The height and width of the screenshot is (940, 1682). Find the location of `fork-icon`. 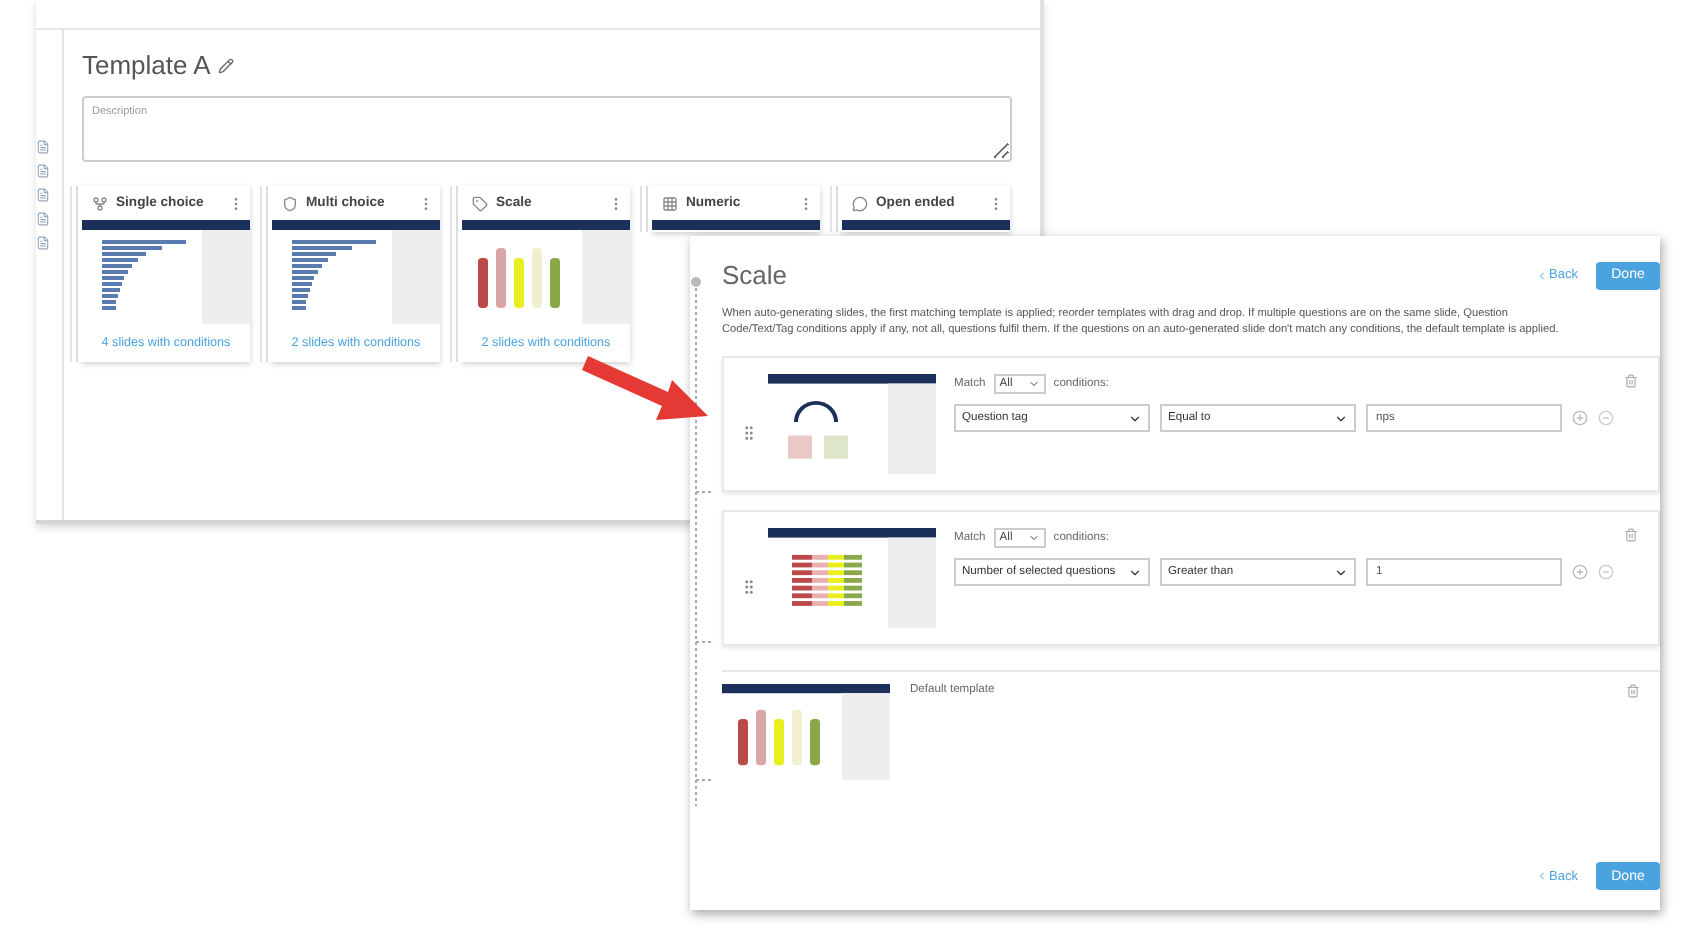

fork-icon is located at coordinates (100, 203).